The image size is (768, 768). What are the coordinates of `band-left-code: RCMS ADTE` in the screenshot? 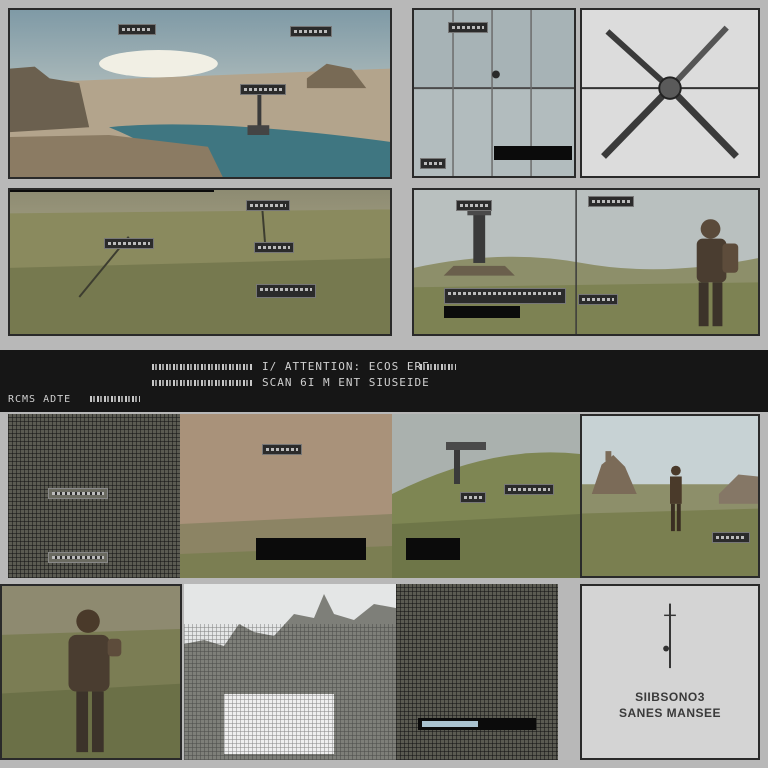 It's located at (40, 399).